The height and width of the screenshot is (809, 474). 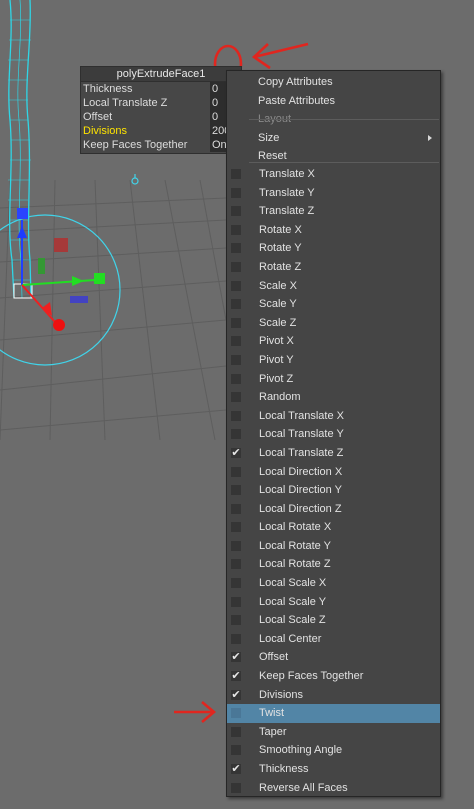 What do you see at coordinates (333, 527) in the screenshot?
I see `menu-item-local-rotate-x: Local Rotate X` at bounding box center [333, 527].